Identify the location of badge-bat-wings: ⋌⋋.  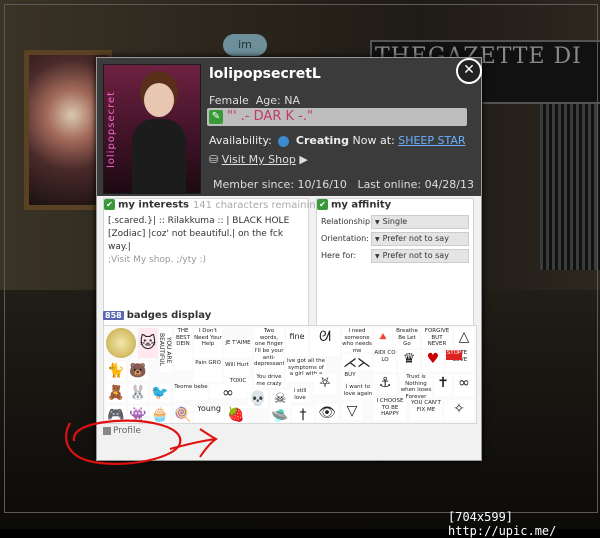
(357, 362).